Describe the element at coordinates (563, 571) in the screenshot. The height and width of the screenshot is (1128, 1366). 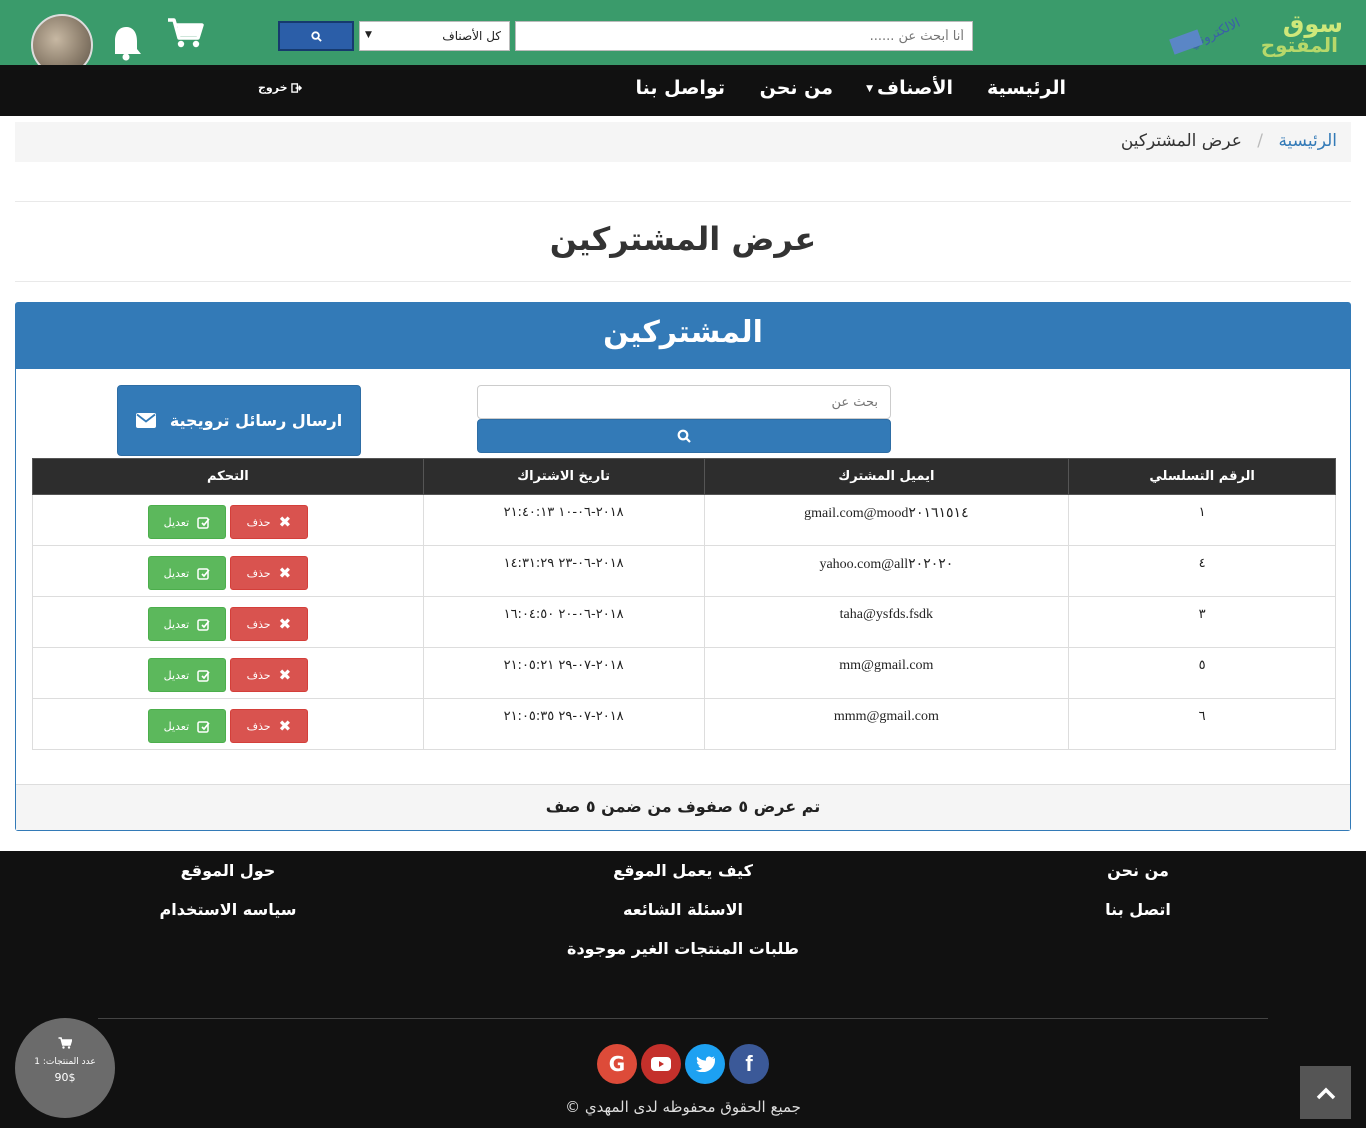
I see `date-cell: ٢٠١٨-٠٦-٢٣ ١٤:٣١:٢٩` at that location.